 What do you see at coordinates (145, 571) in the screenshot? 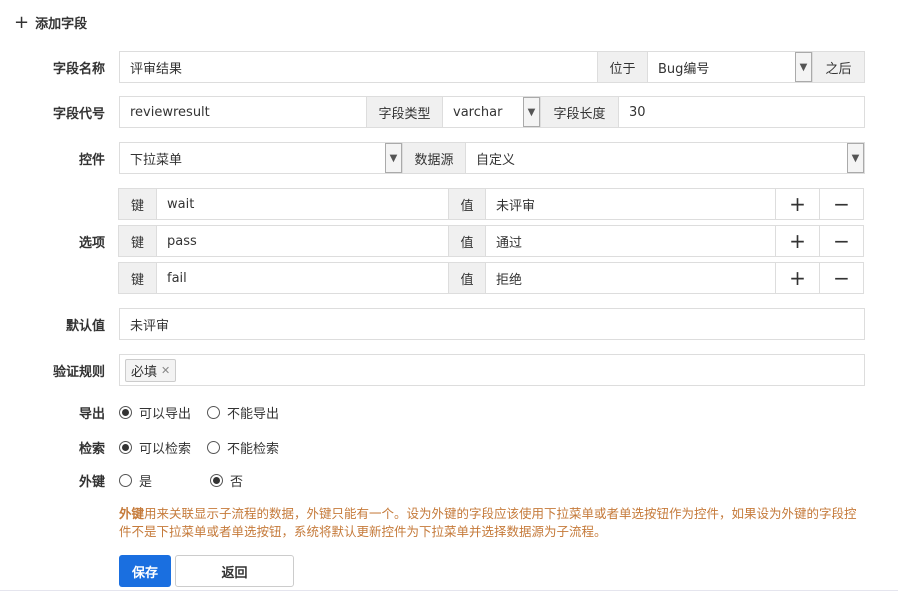
I see `save-button: 保存` at bounding box center [145, 571].